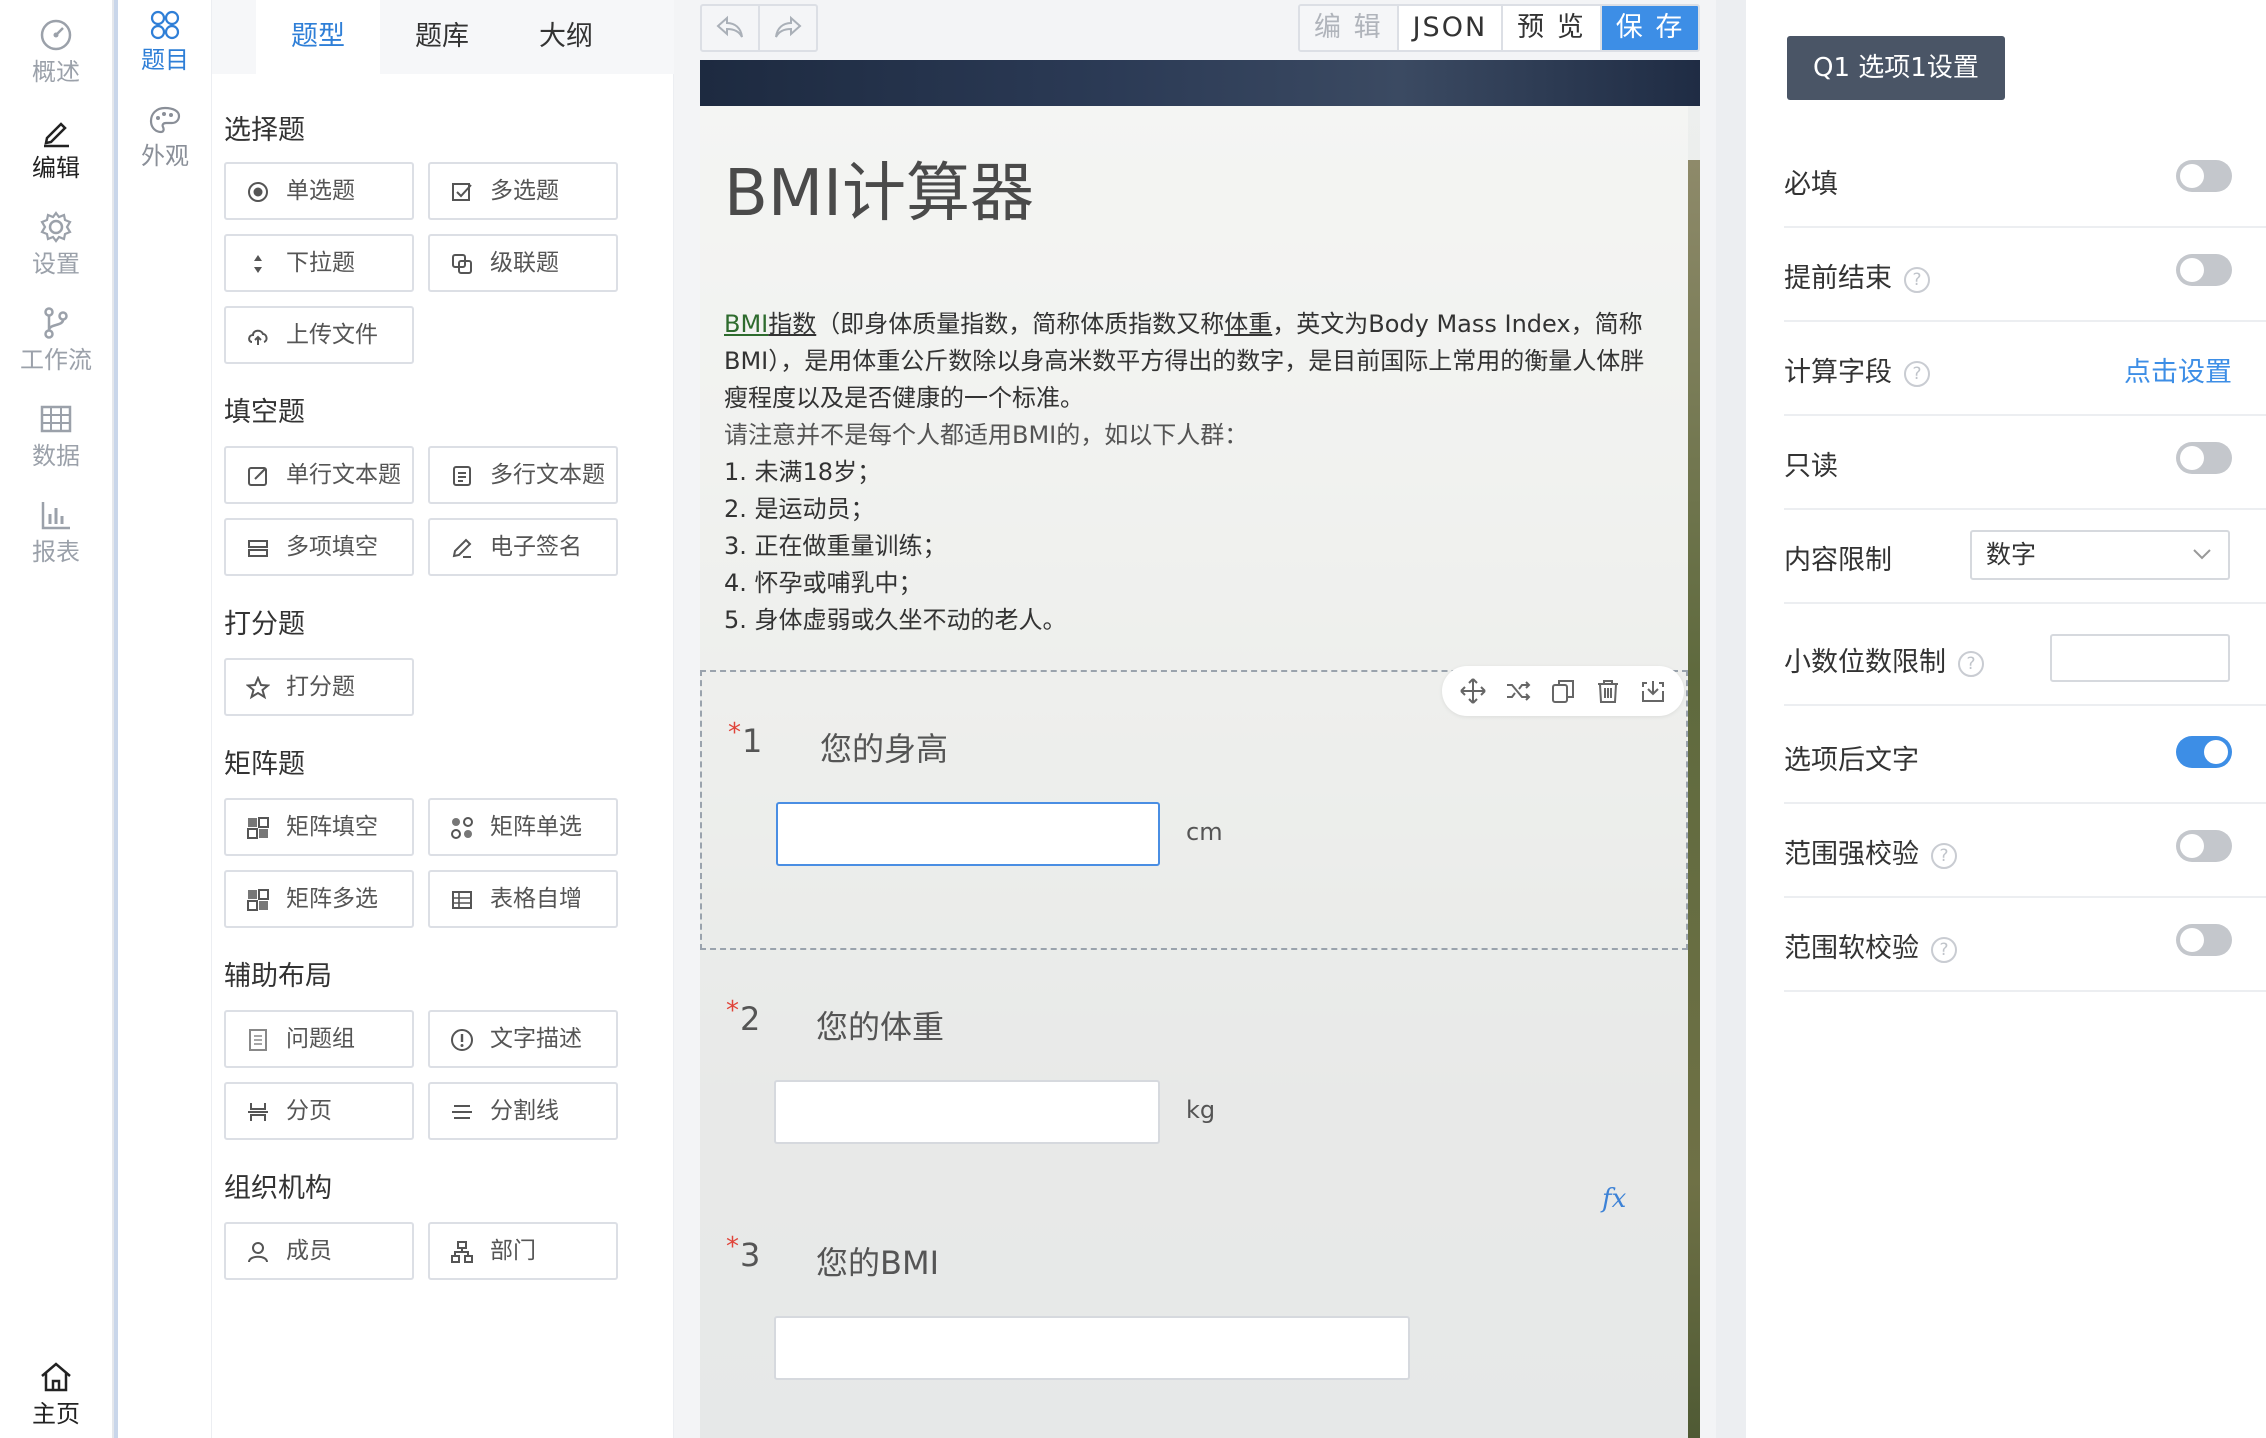 This screenshot has width=2266, height=1438. I want to click on question-bmi: * 3 您的BMI, so click(1194, 1334).